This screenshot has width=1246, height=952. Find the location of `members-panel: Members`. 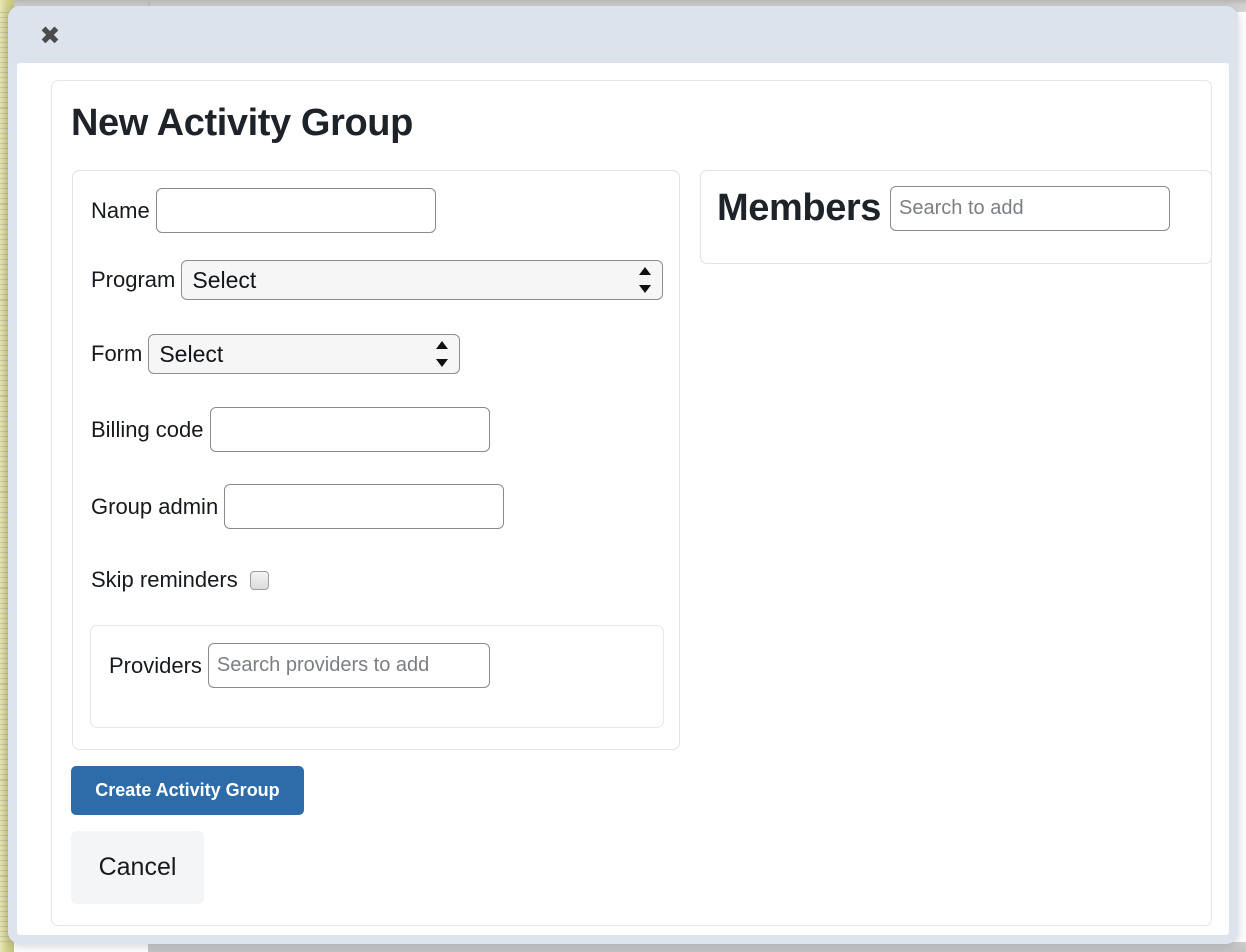

members-panel: Members is located at coordinates (956, 217).